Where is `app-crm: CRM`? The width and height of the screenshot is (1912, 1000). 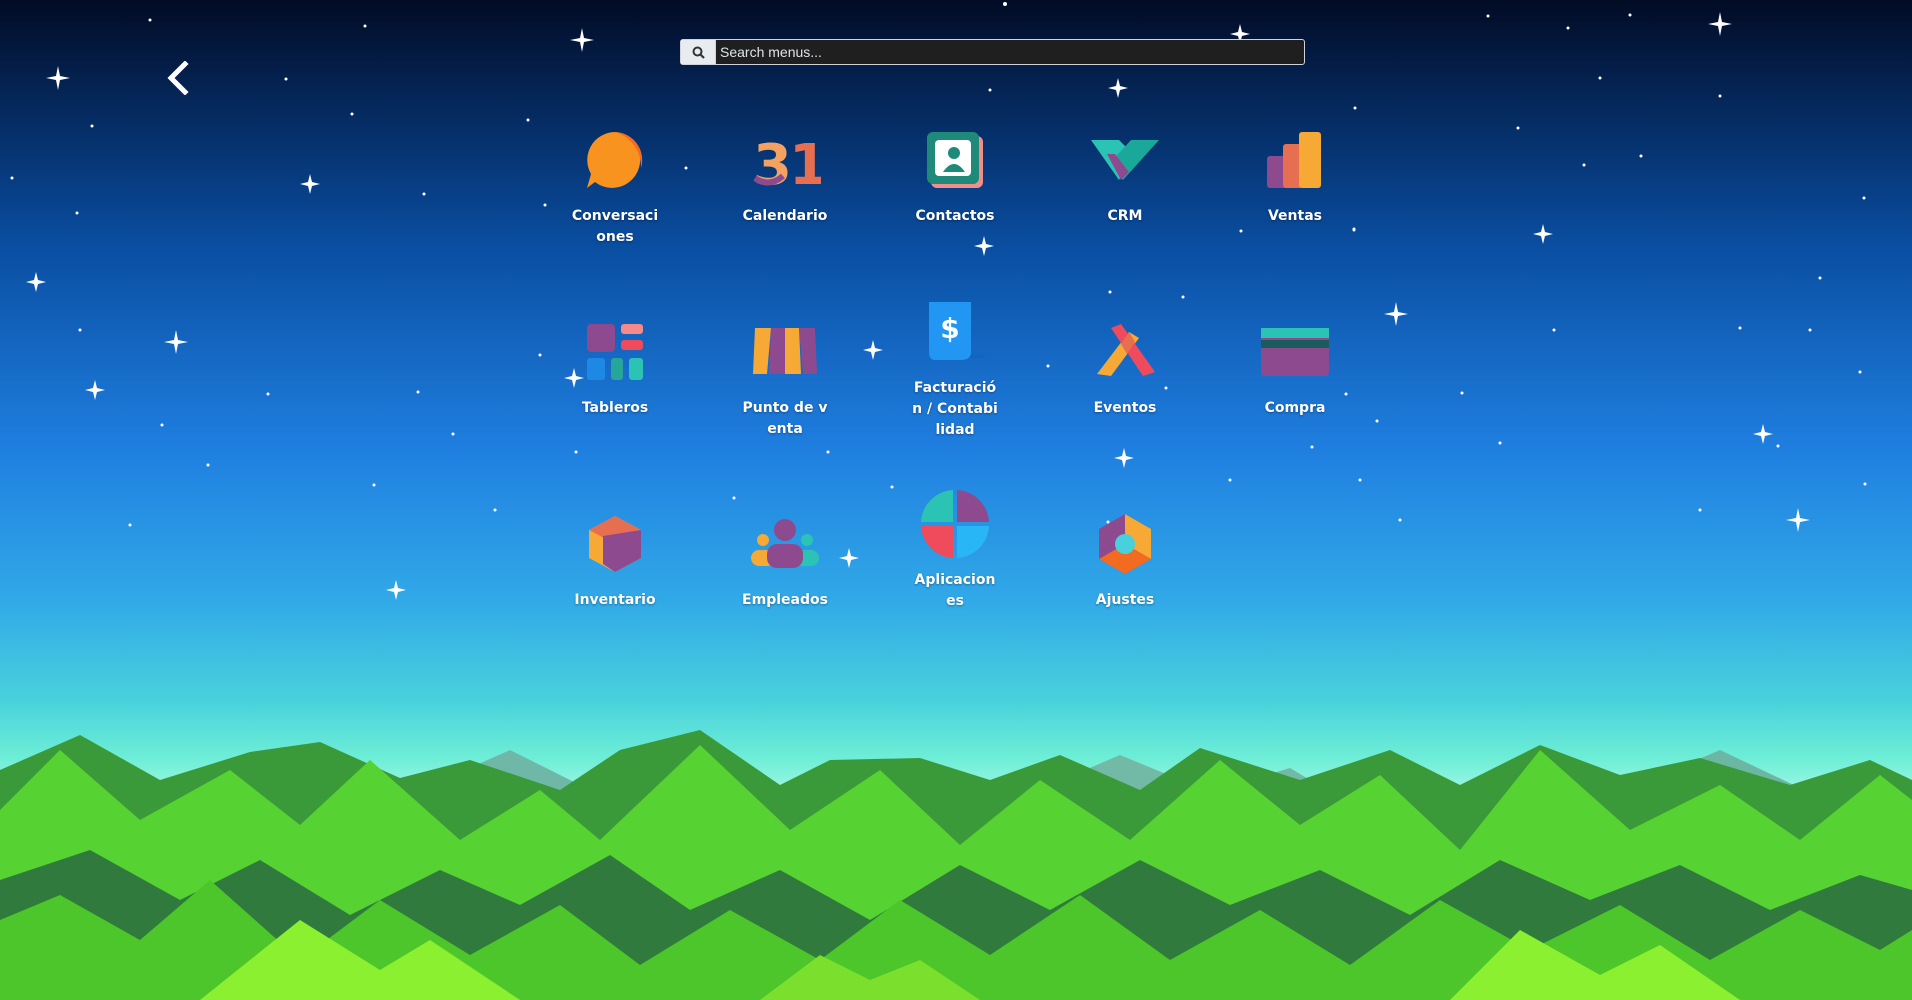 app-crm: CRM is located at coordinates (1125, 196).